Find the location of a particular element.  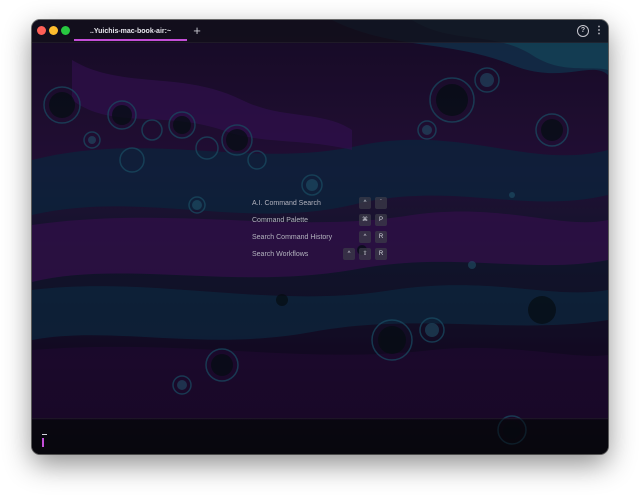

prompt-indicator is located at coordinates (44, 434).